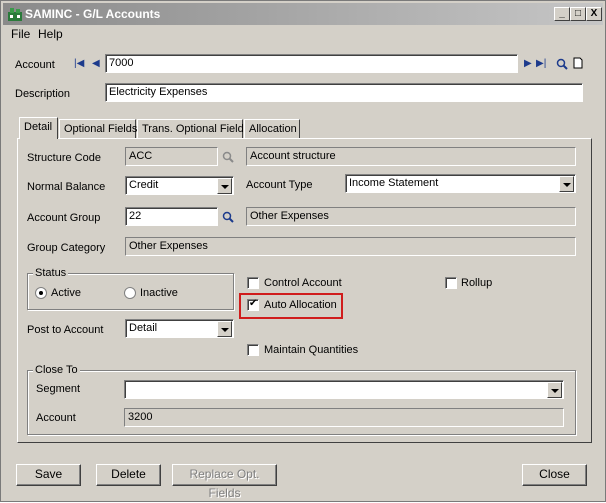 This screenshot has height=503, width=606. Describe the element at coordinates (303, 283) in the screenshot. I see `control-account-label: Control Account` at that location.